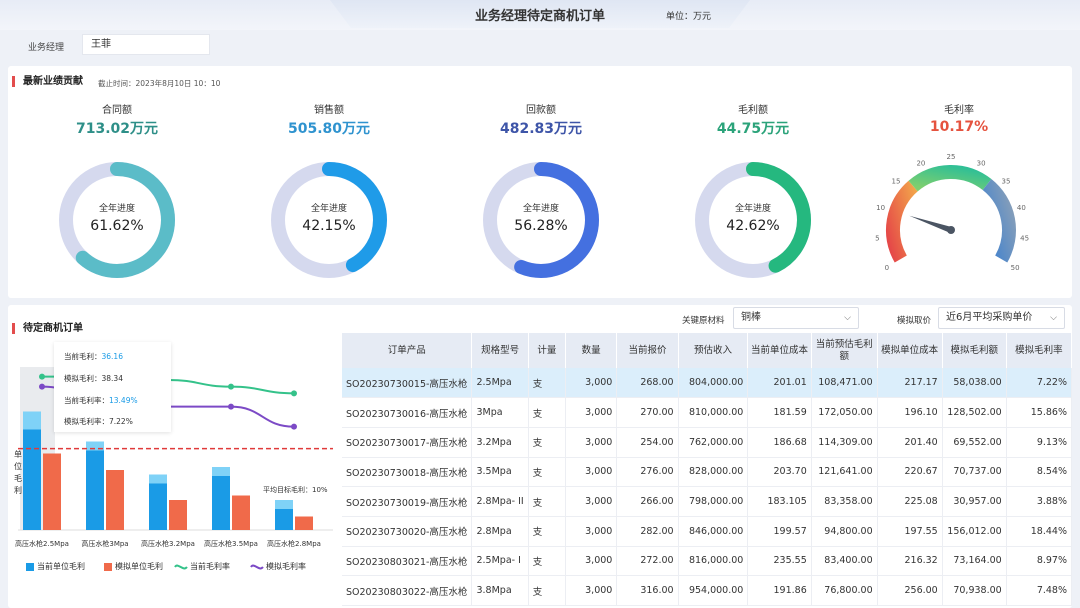  I want to click on x-tick-label: 高压水枪3Mpa, so click(104, 543).